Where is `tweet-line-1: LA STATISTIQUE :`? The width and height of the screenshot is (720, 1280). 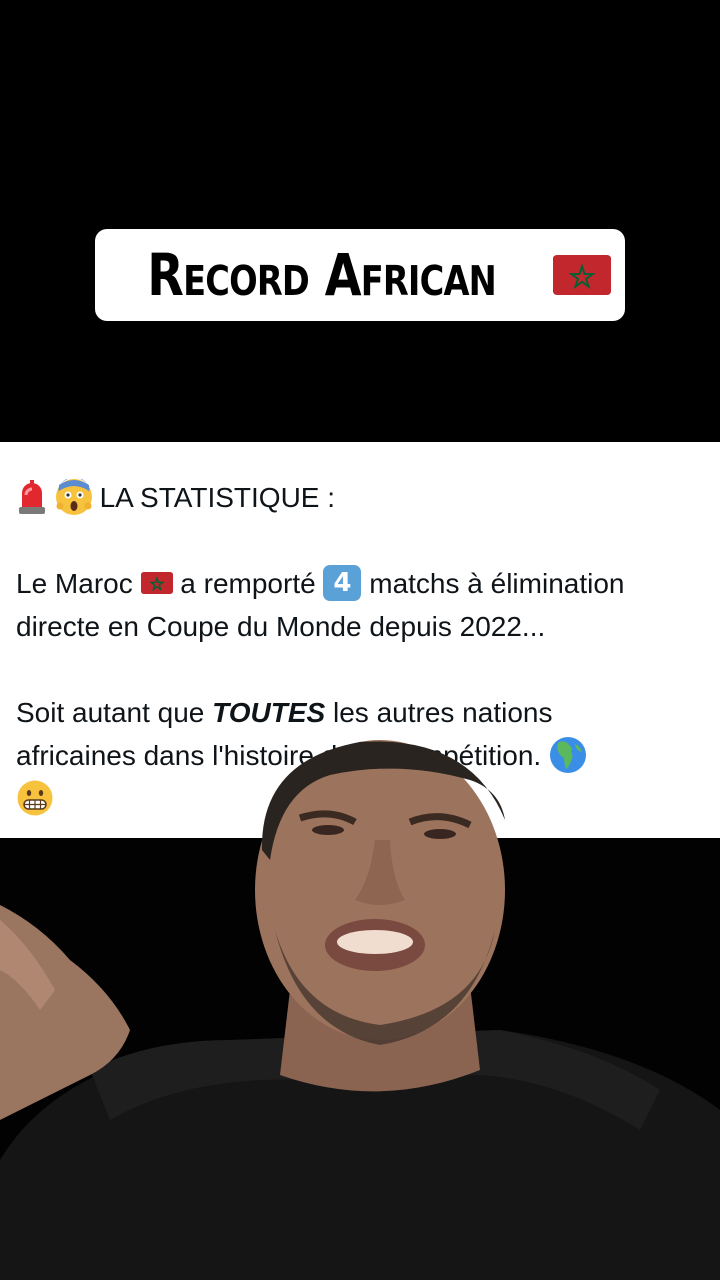
tweet-line-1: LA STATISTIQUE : is located at coordinates (360, 497).